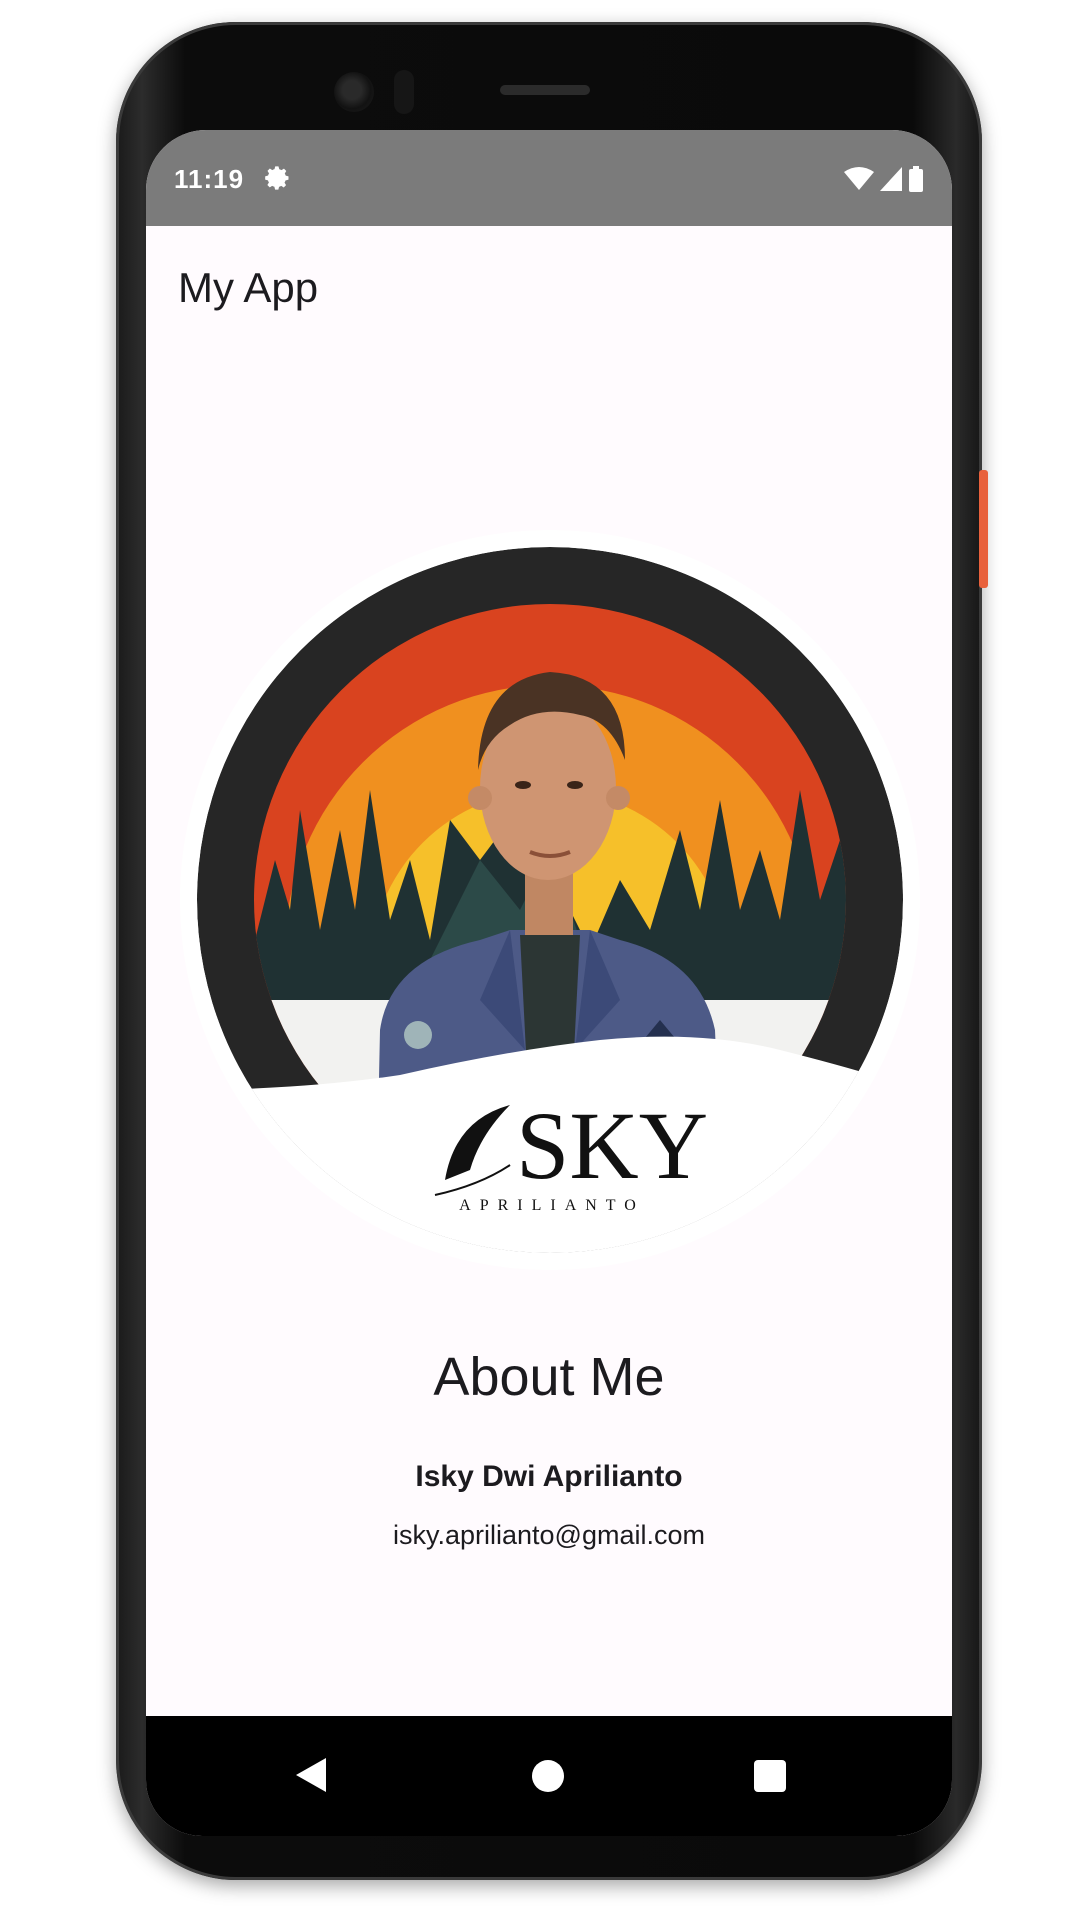  I want to click on profile-email: isky.aprilianto@gmail.com, so click(548, 1535).